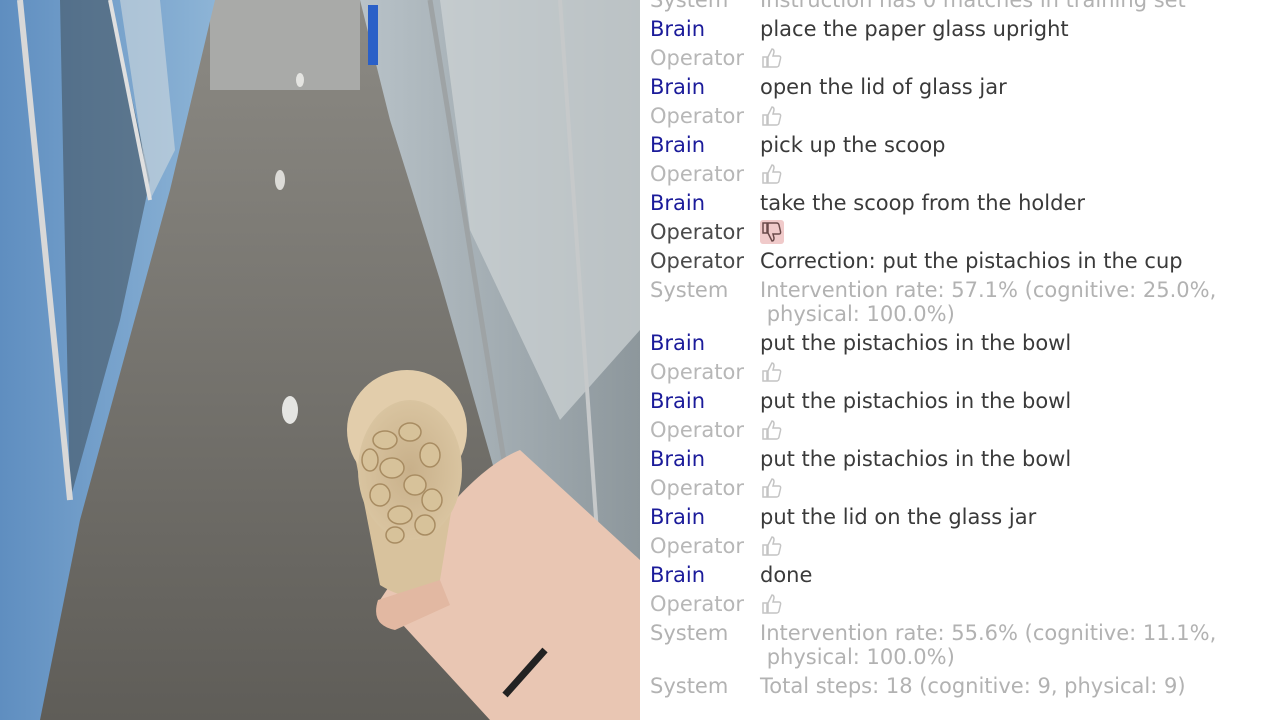  Describe the element at coordinates (960, 145) in the screenshot. I see `log-row-brain: Brain pick up the scoop` at that location.